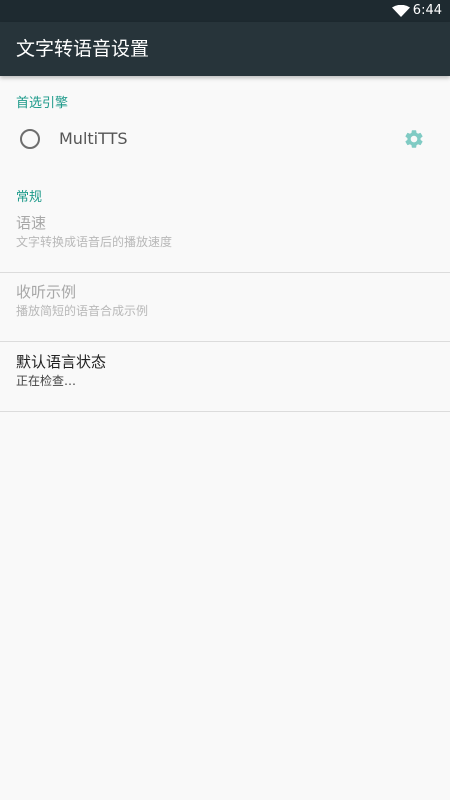 Image resolution: width=450 pixels, height=800 pixels. I want to click on pref-summary: 播放简短的语音合成示例, so click(82, 311).